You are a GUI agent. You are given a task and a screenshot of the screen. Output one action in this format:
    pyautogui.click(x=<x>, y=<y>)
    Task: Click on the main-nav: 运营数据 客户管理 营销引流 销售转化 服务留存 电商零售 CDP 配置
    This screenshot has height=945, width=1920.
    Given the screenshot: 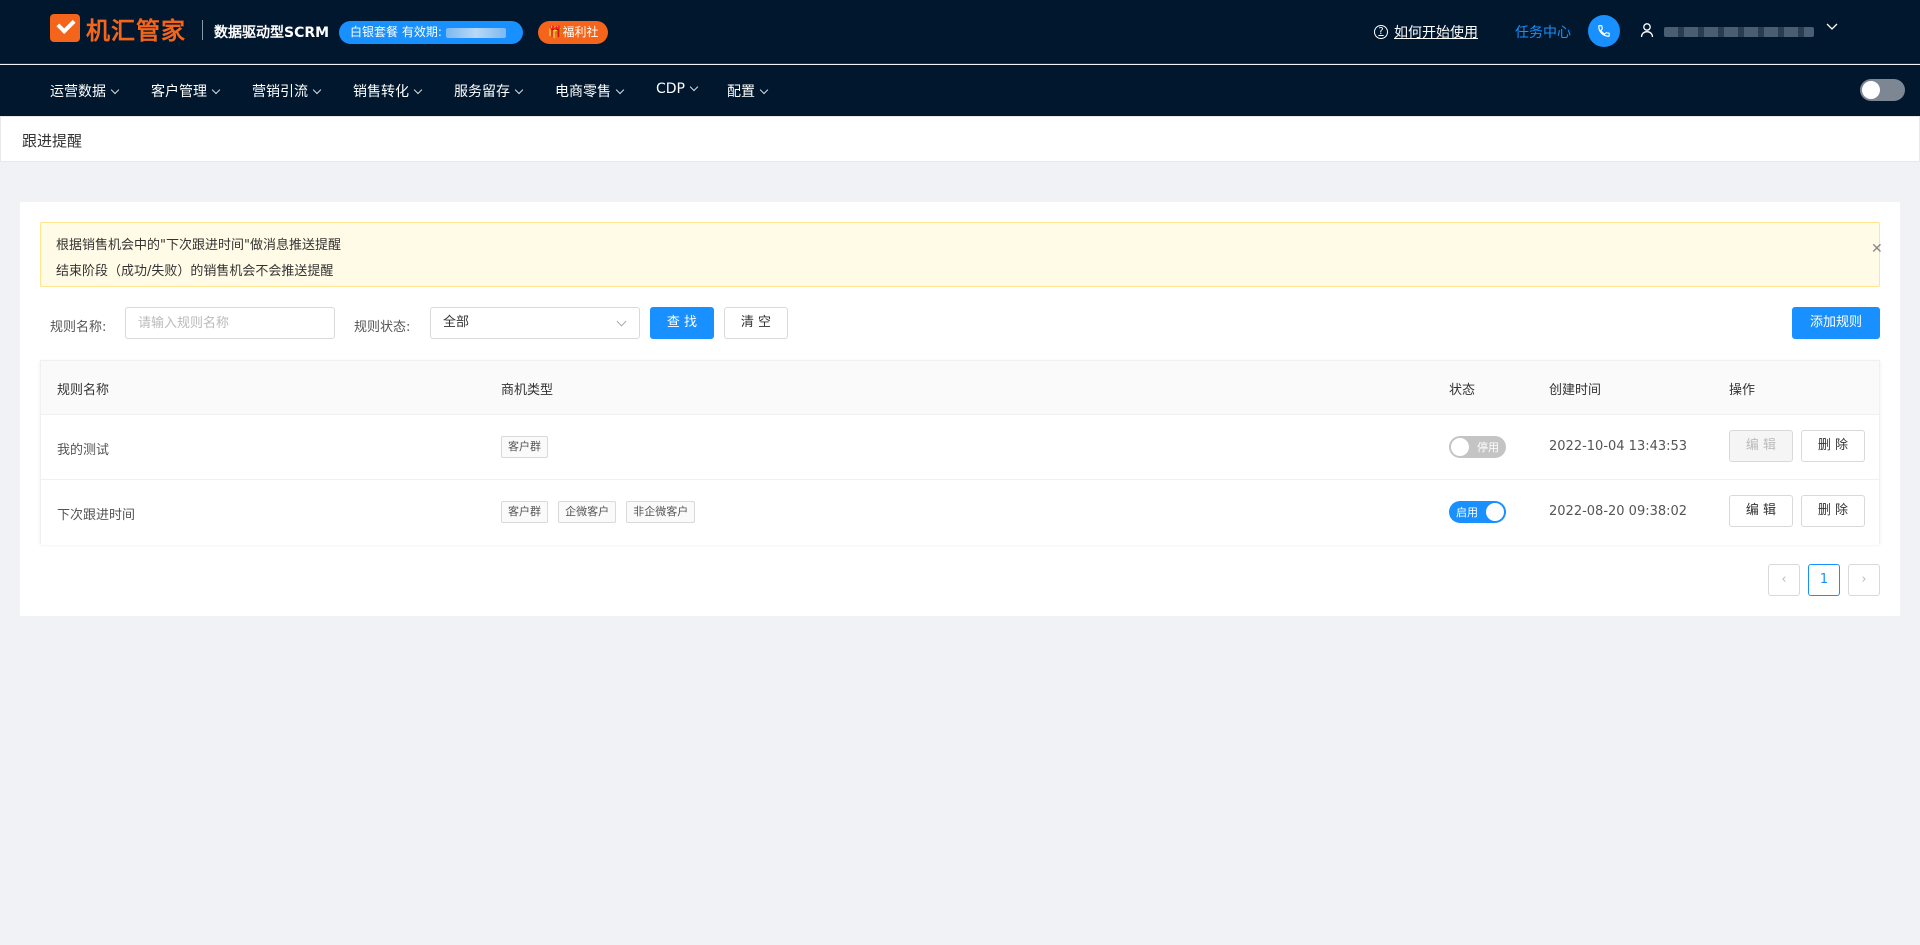 What is the action you would take?
    pyautogui.click(x=960, y=90)
    